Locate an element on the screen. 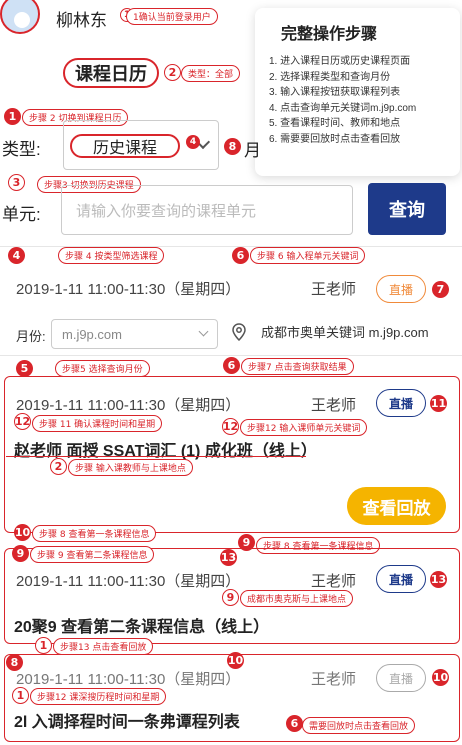  user-name: 柳林东 is located at coordinates (81, 20).